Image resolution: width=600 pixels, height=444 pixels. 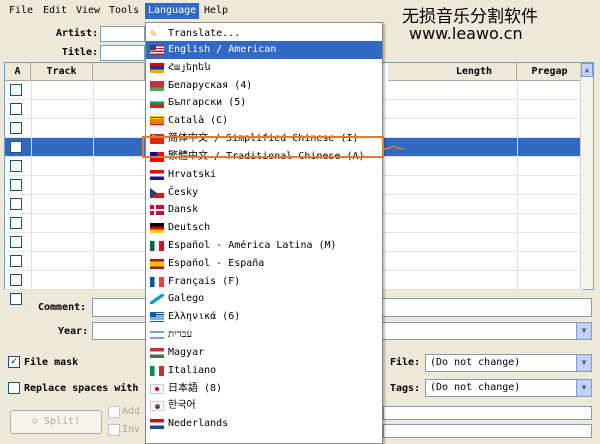 I want to click on add-checkbox, so click(x=114, y=412).